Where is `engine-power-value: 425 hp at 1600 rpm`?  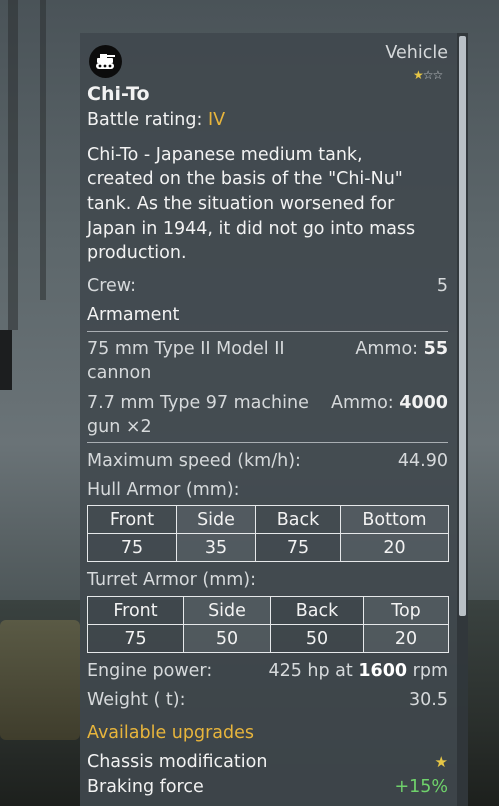
engine-power-value: 425 hp at 1600 rpm is located at coordinates (358, 671).